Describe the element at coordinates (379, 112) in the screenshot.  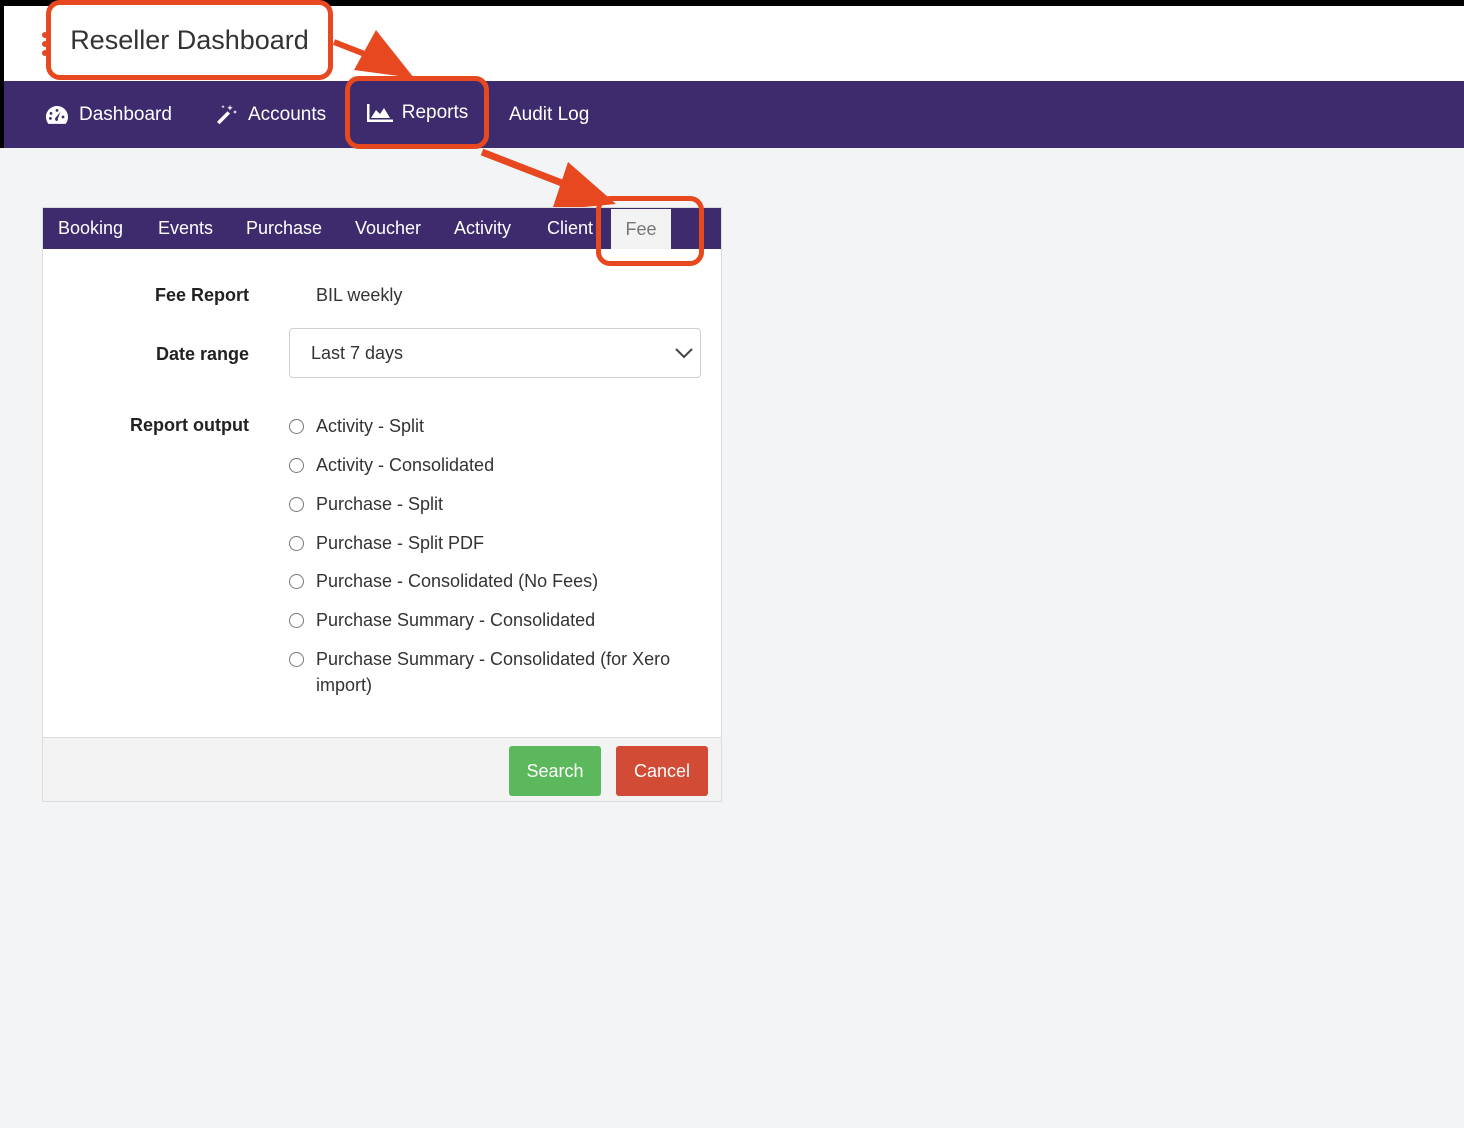
I see `area-chart-icon` at that location.